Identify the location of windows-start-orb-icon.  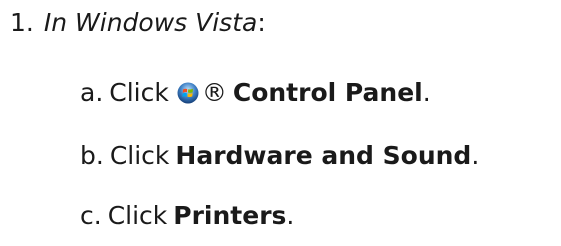
(188, 93).